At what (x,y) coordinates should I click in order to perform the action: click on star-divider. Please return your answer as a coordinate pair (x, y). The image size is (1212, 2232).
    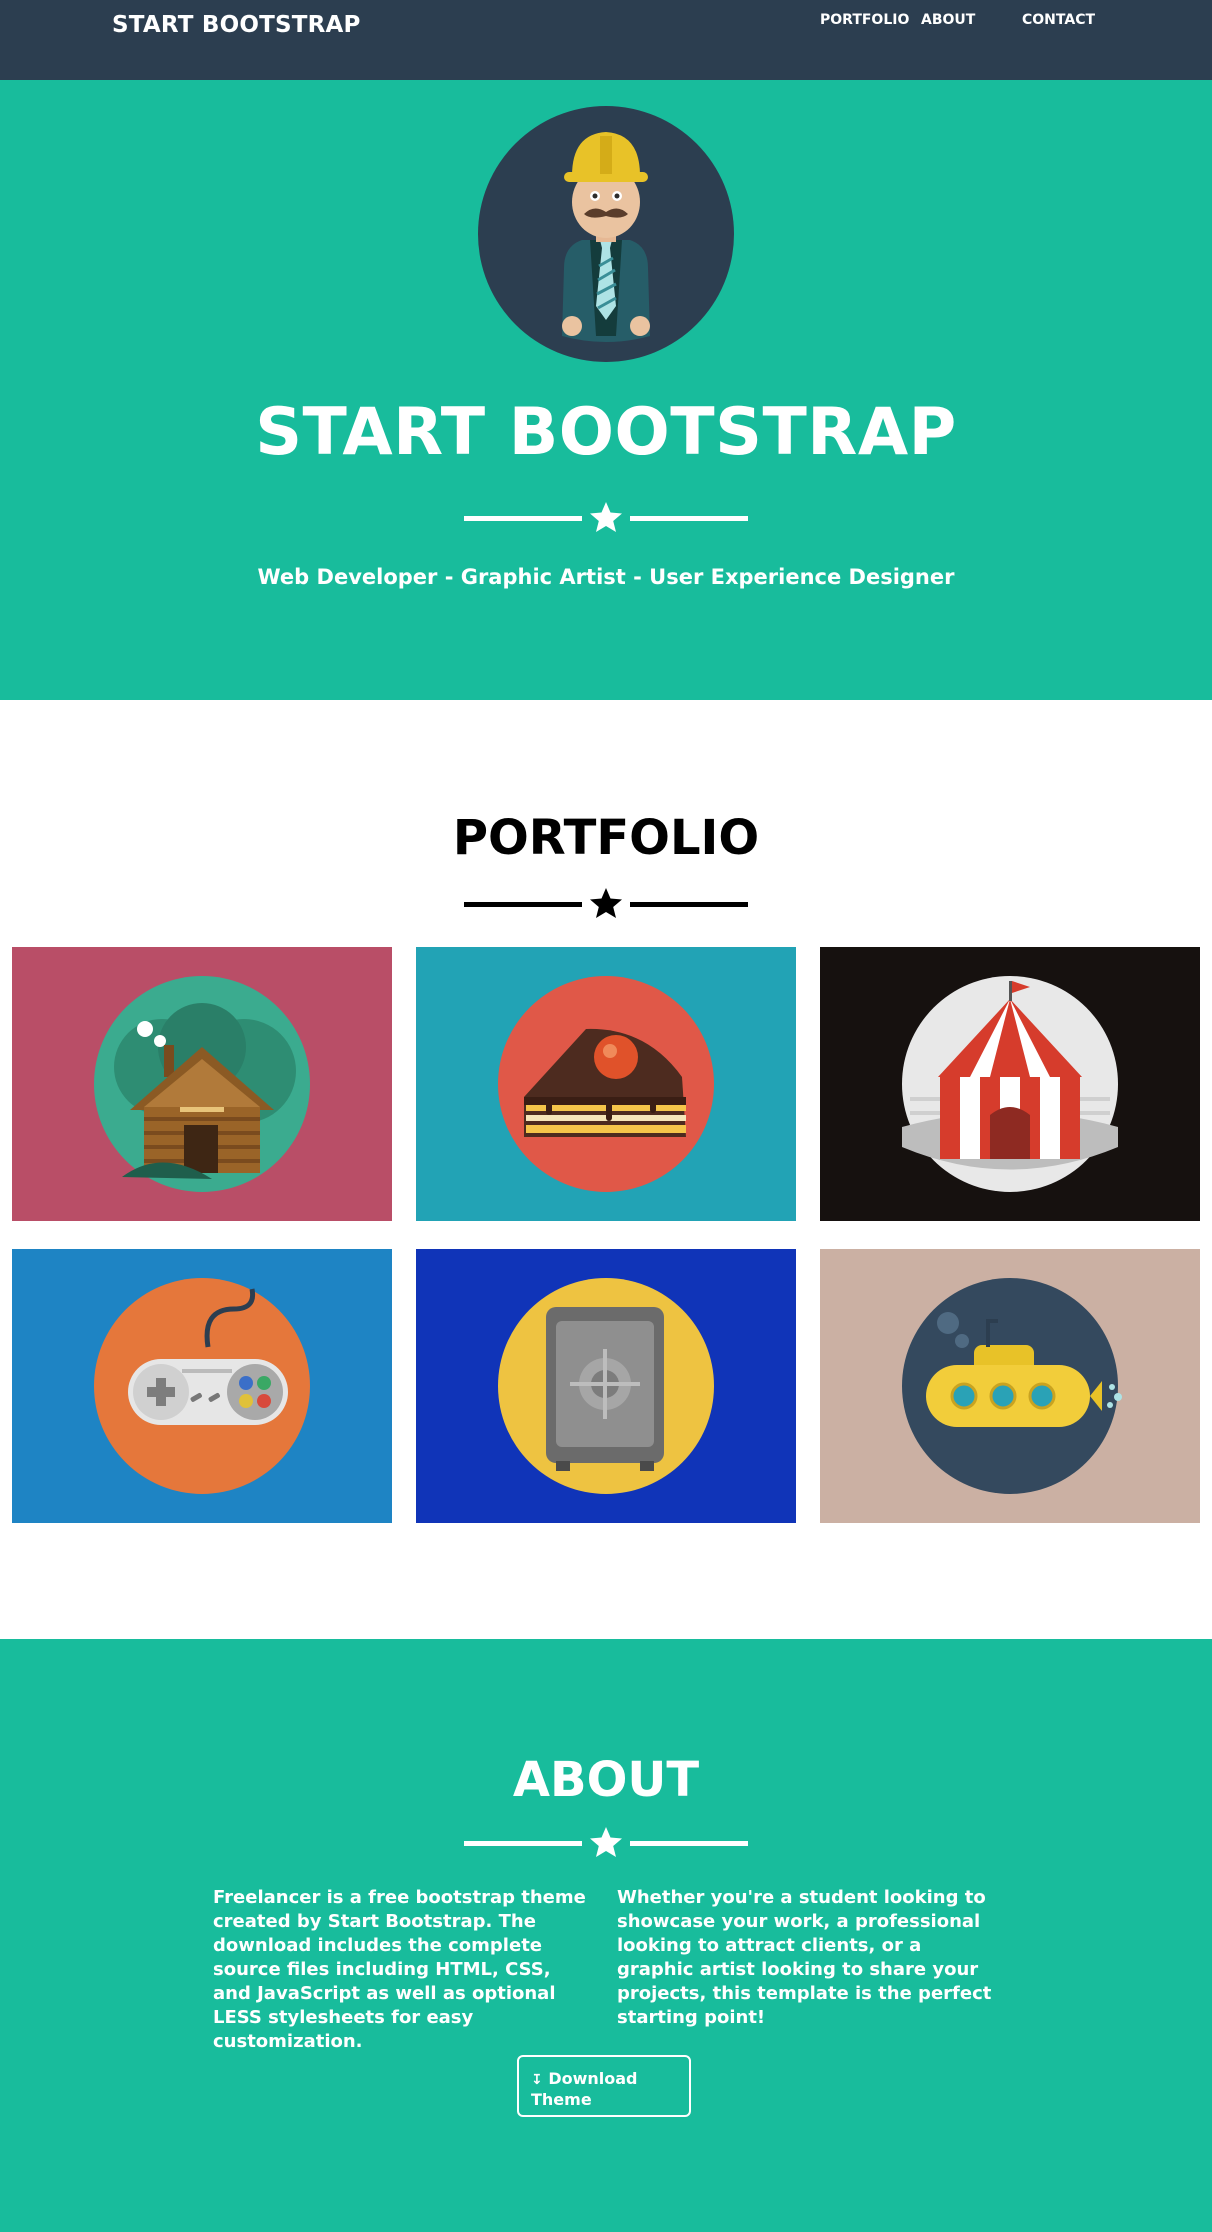
    Looking at the image, I should click on (606, 517).